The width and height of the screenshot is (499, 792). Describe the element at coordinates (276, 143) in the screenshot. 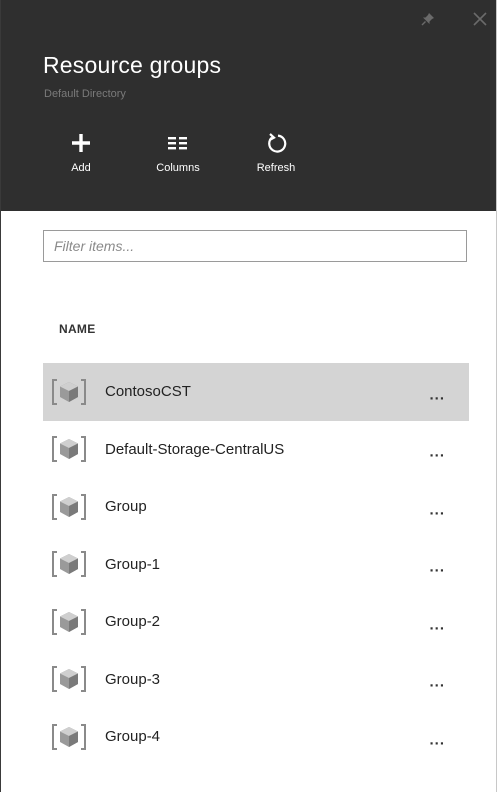

I see `refresh-icon` at that location.